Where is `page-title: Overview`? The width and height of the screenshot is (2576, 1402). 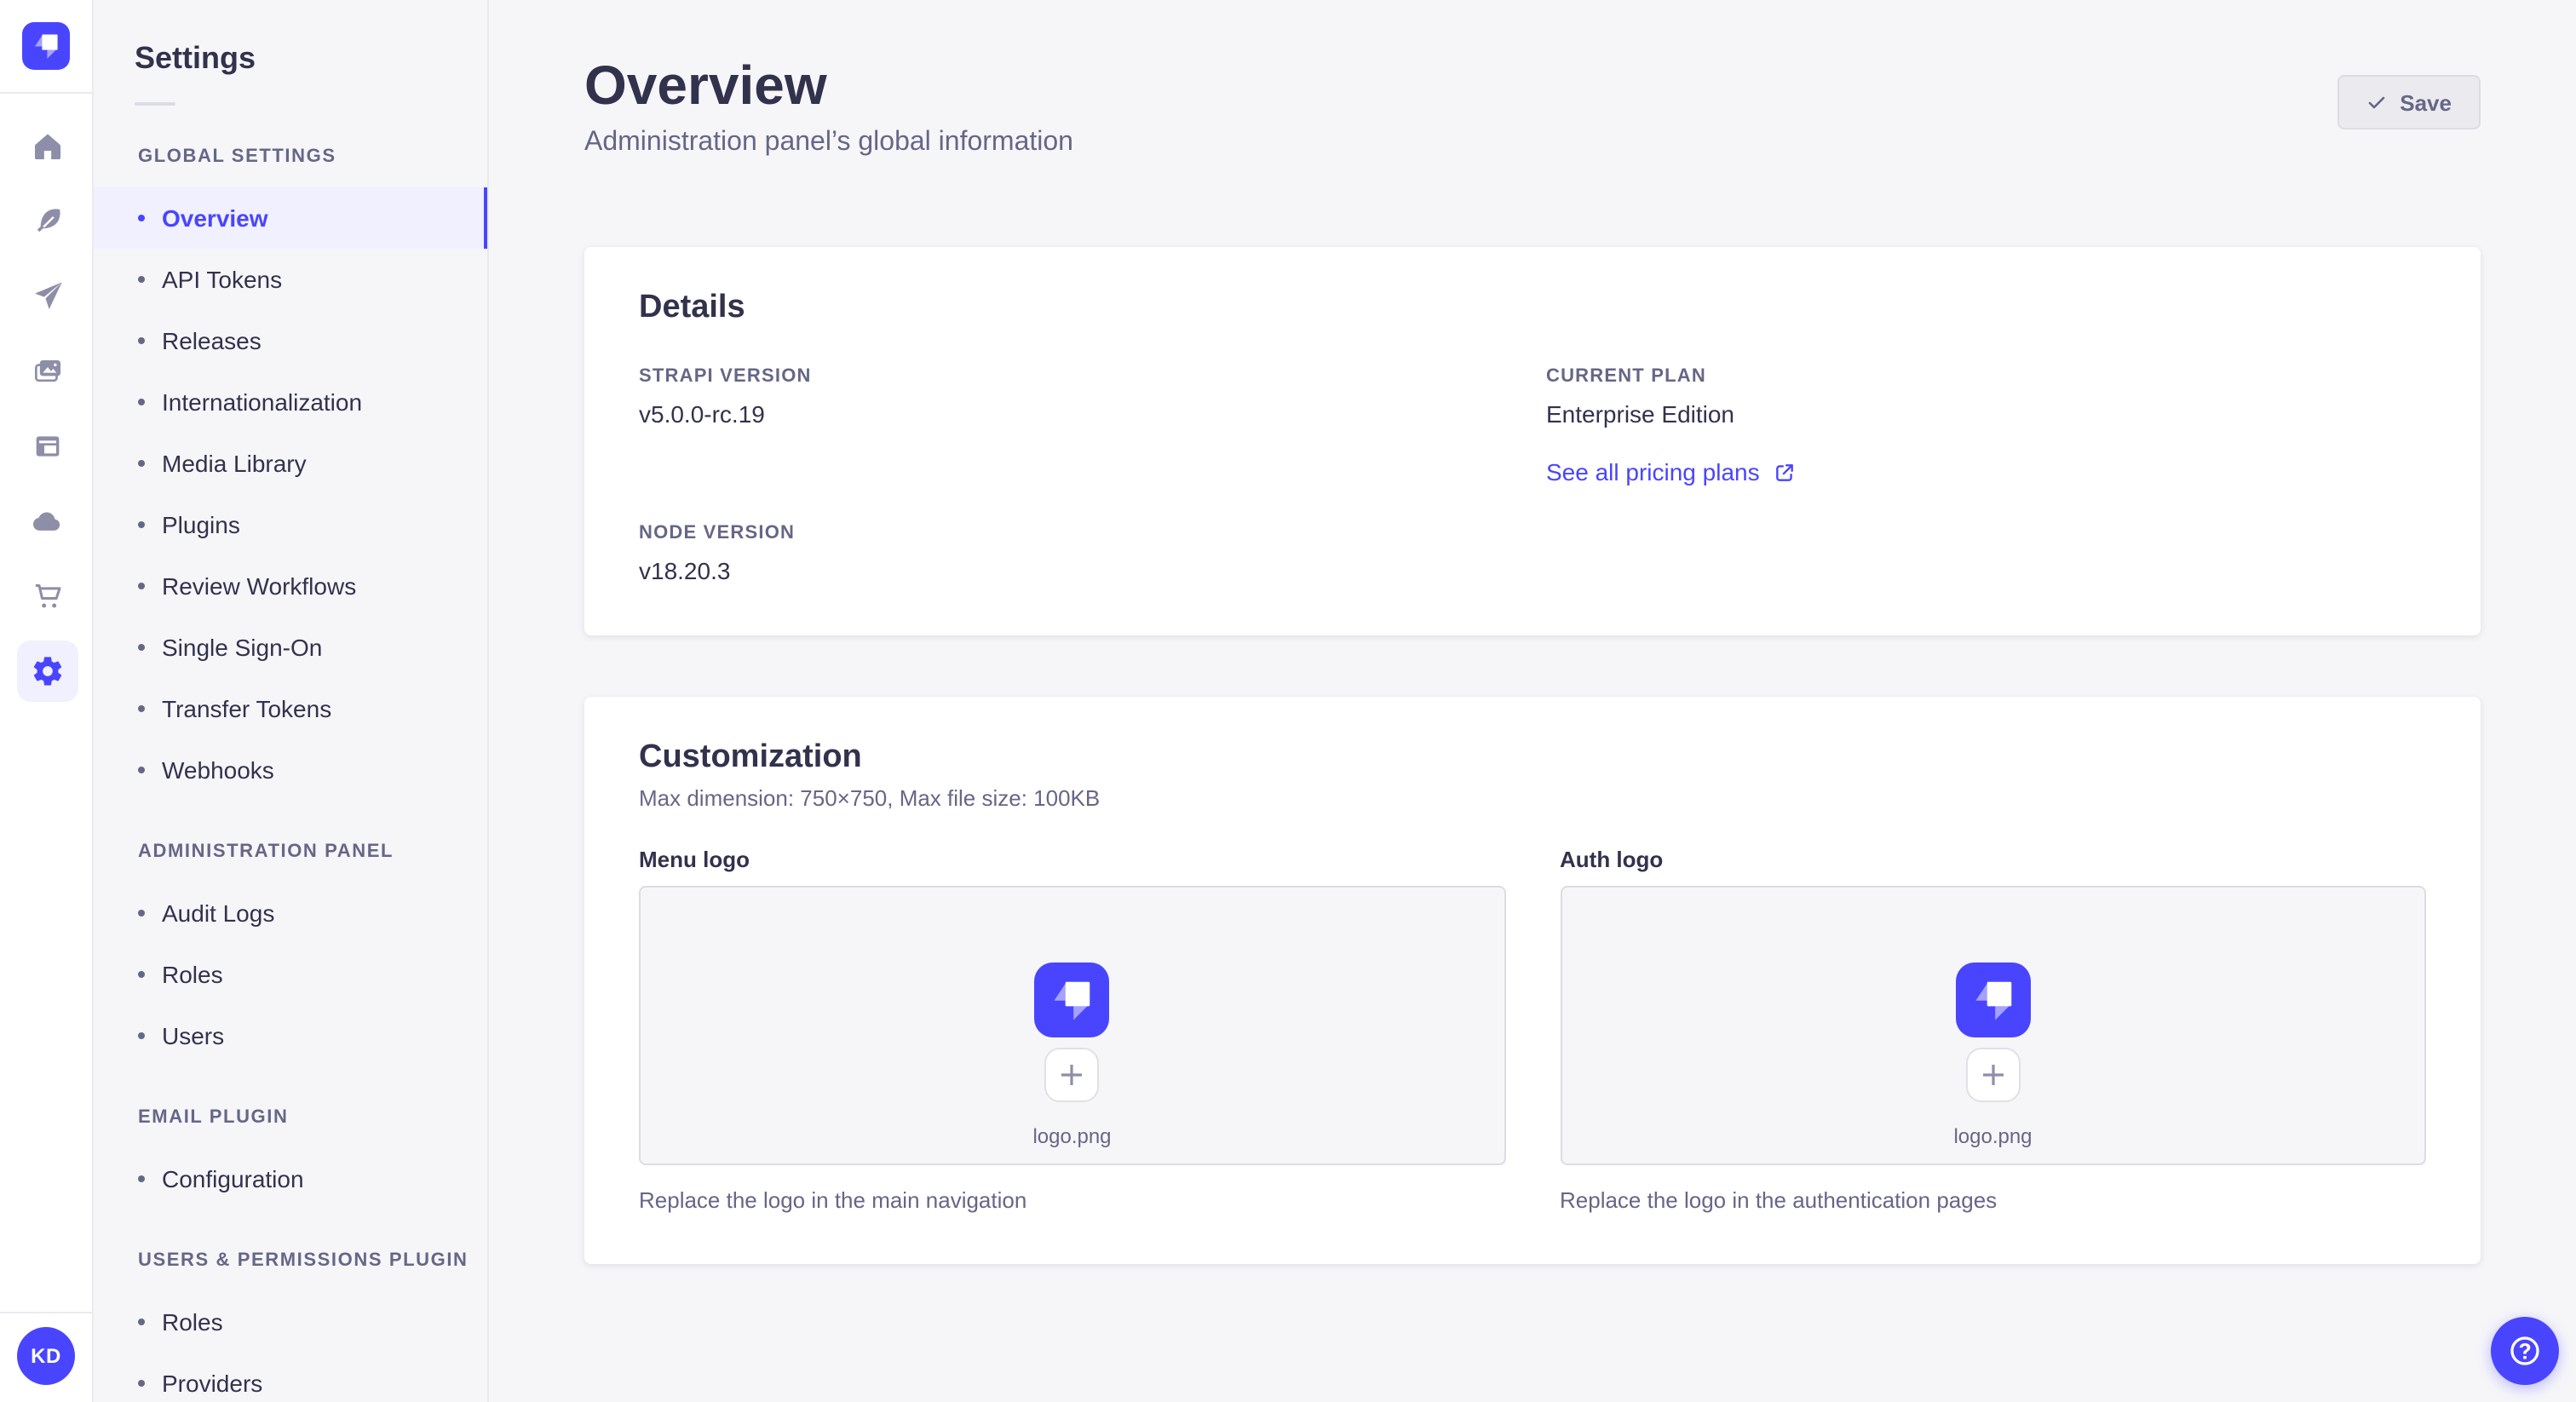
page-title: Overview is located at coordinates (706, 85).